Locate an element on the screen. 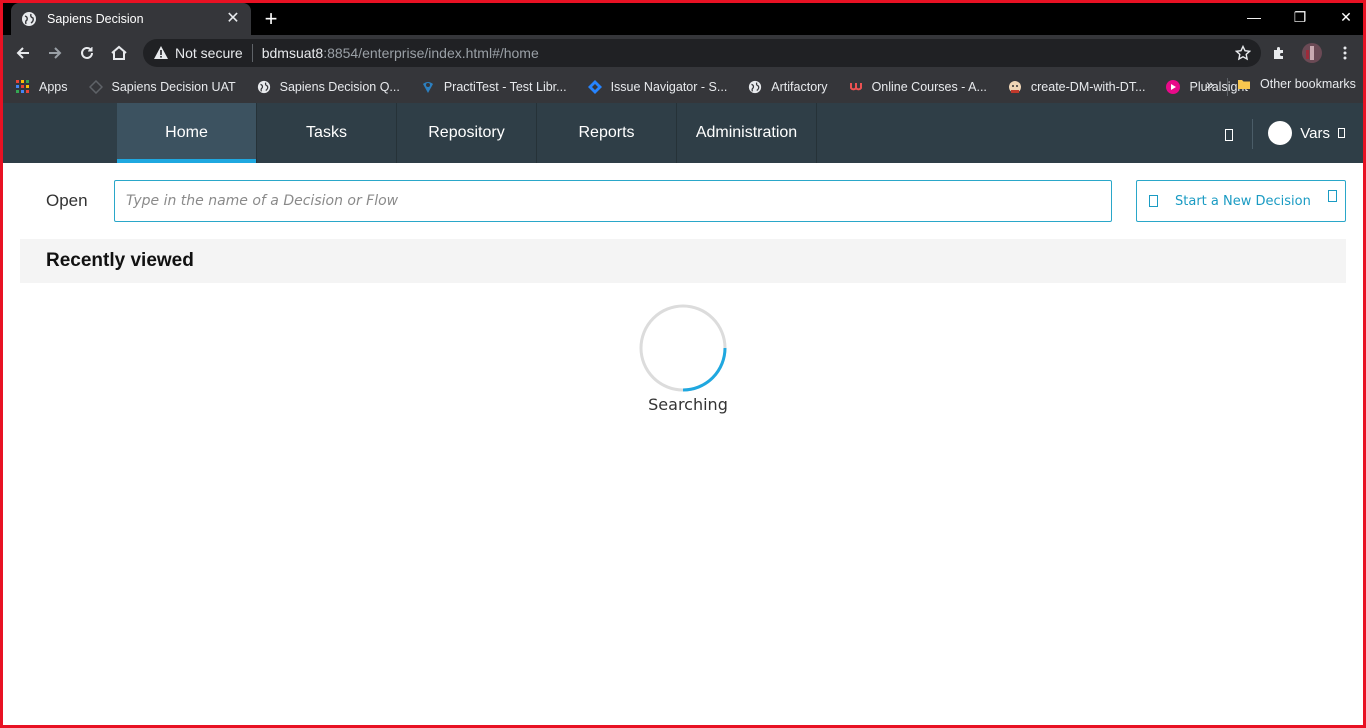 The image size is (1366, 728). bookmark-artifactory: Artifactory is located at coordinates (787, 87).